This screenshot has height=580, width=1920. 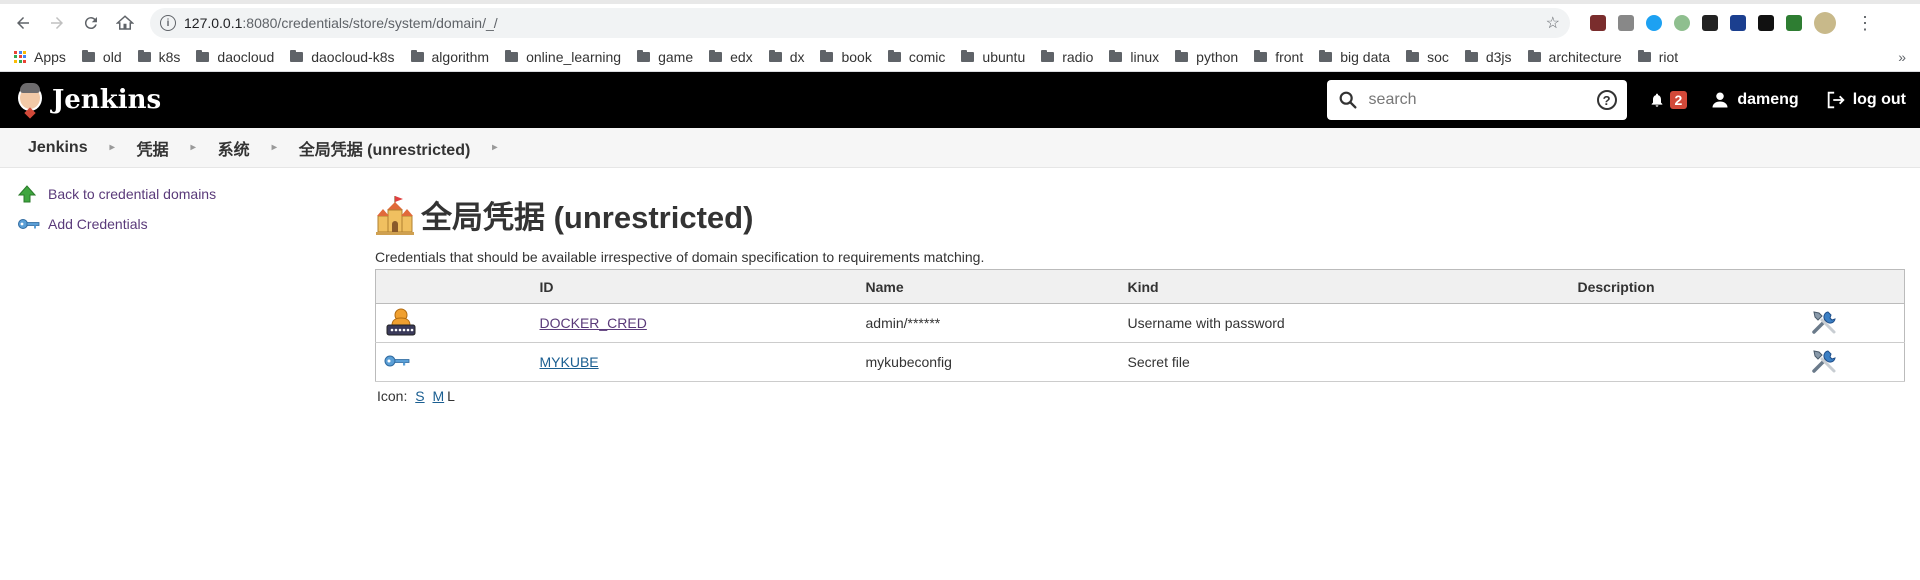 What do you see at coordinates (1278, 57) in the screenshot?
I see `bookmark-folder: front` at bounding box center [1278, 57].